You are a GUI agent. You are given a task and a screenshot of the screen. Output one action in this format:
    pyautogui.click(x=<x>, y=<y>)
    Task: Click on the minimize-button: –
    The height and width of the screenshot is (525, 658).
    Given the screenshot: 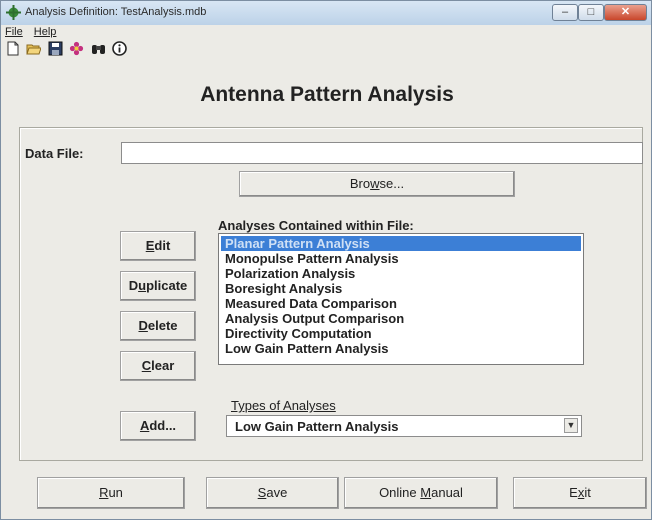 What is the action you would take?
    pyautogui.click(x=565, y=12)
    